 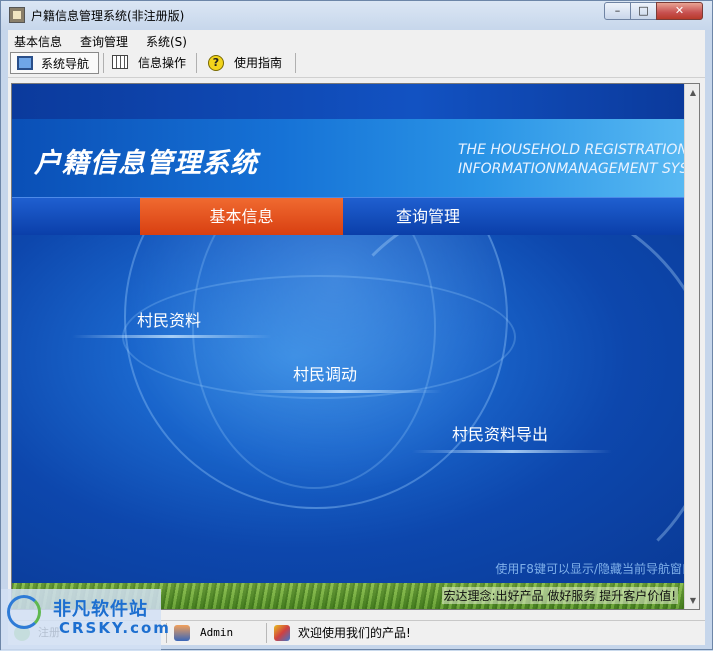 What do you see at coordinates (162, 63) in the screenshot?
I see `toolbar-info-op-label: 信息操作` at bounding box center [162, 63].